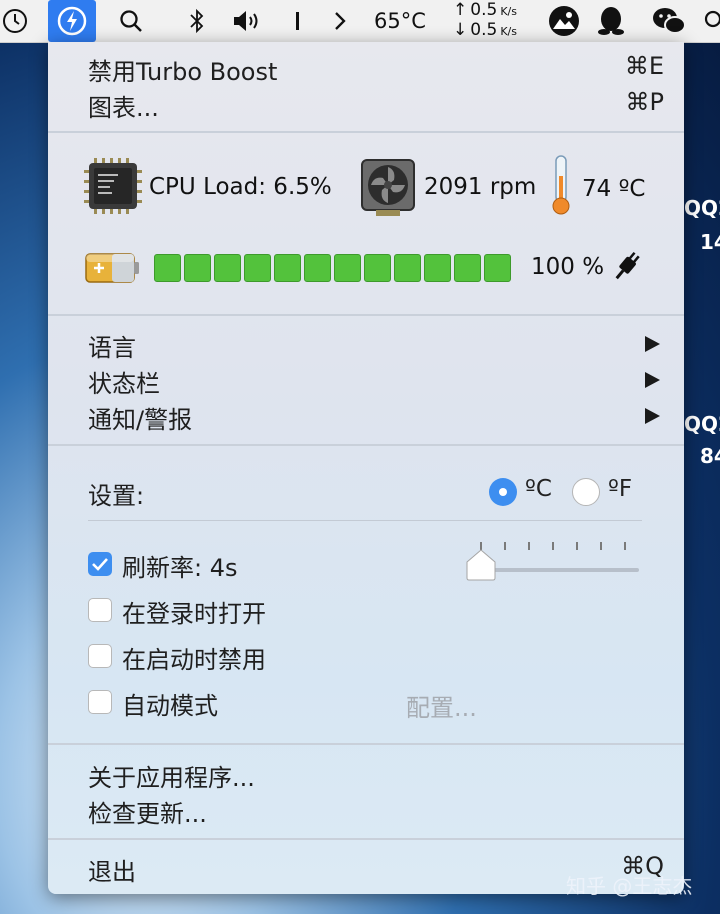 The image size is (720, 914). I want to click on time-machine-icon, so click(15, 21).